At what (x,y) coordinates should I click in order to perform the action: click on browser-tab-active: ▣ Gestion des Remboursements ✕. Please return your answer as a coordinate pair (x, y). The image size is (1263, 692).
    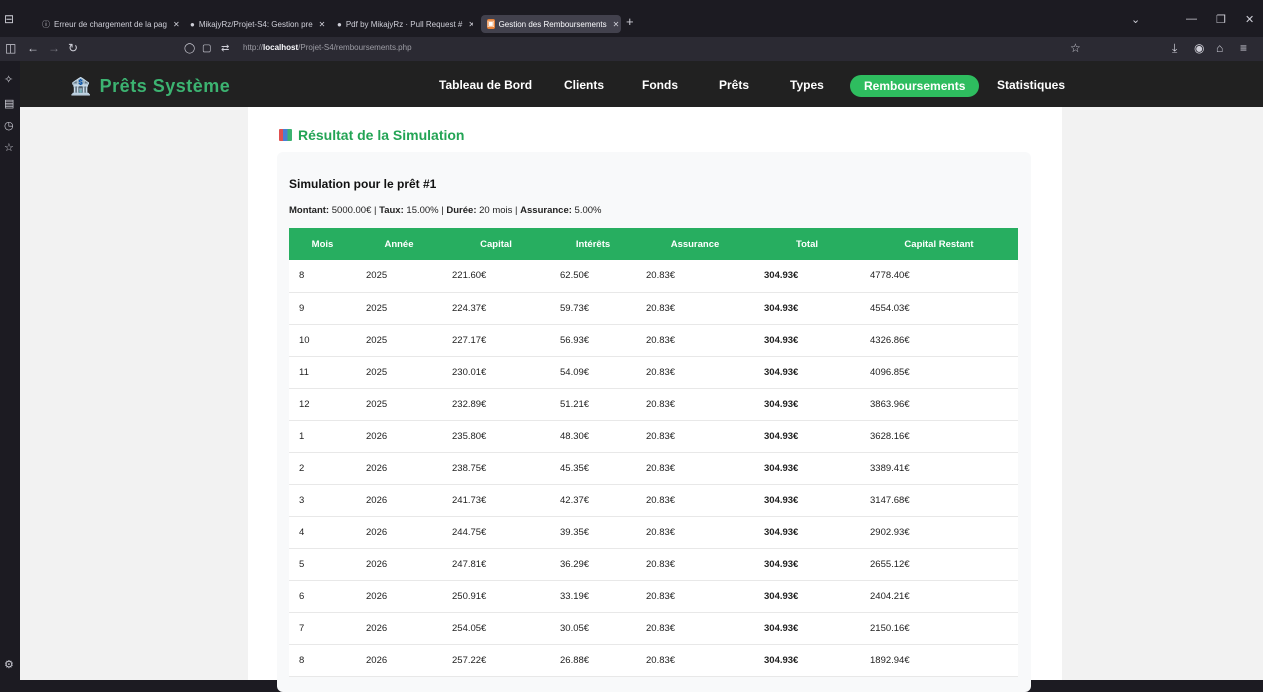
    Looking at the image, I should click on (551, 24).